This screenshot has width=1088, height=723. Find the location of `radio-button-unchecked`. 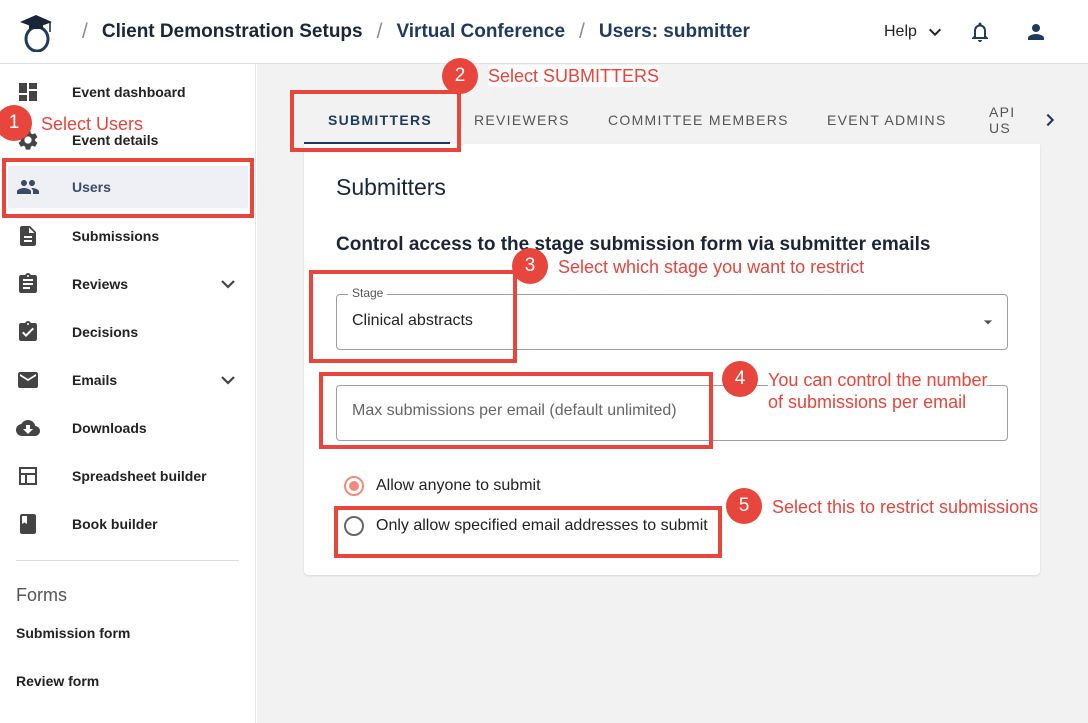

radio-button-unchecked is located at coordinates (354, 526).